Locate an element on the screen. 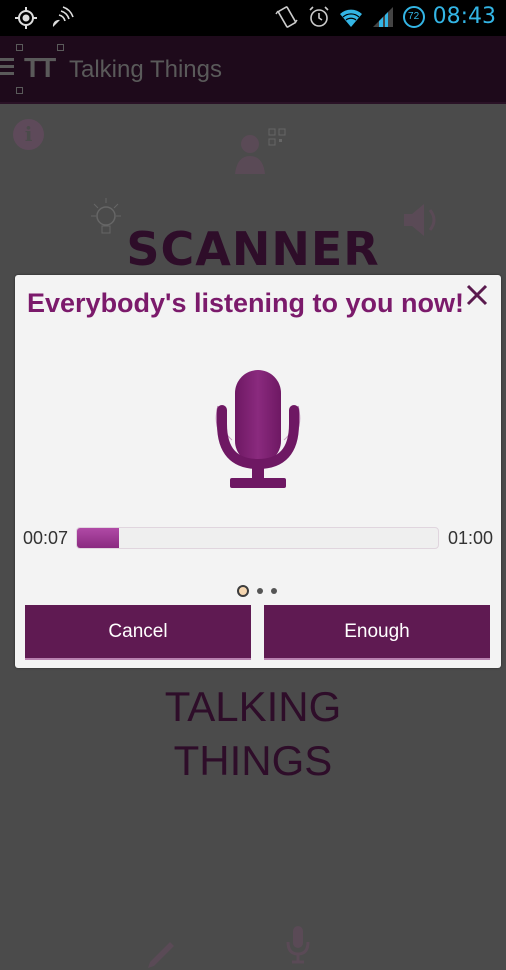  wifi-icon is located at coordinates (350, 18).